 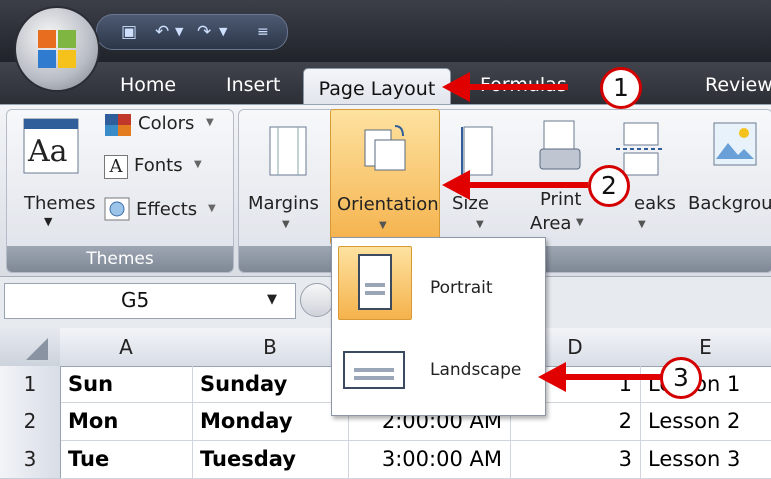 I want to click on colors-dropdown-icon: ▼, so click(x=210, y=122).